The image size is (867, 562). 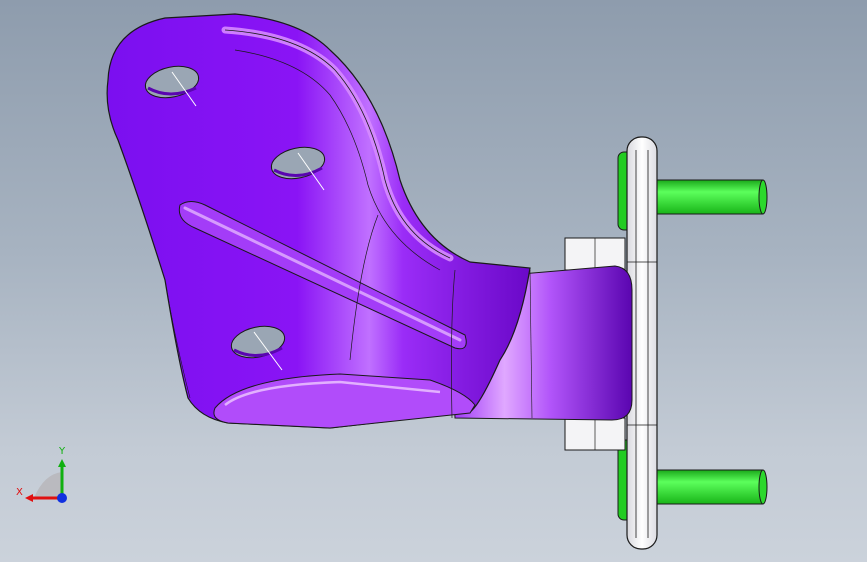 I want to click on coordinate-triad: Y X, so click(x=41, y=474).